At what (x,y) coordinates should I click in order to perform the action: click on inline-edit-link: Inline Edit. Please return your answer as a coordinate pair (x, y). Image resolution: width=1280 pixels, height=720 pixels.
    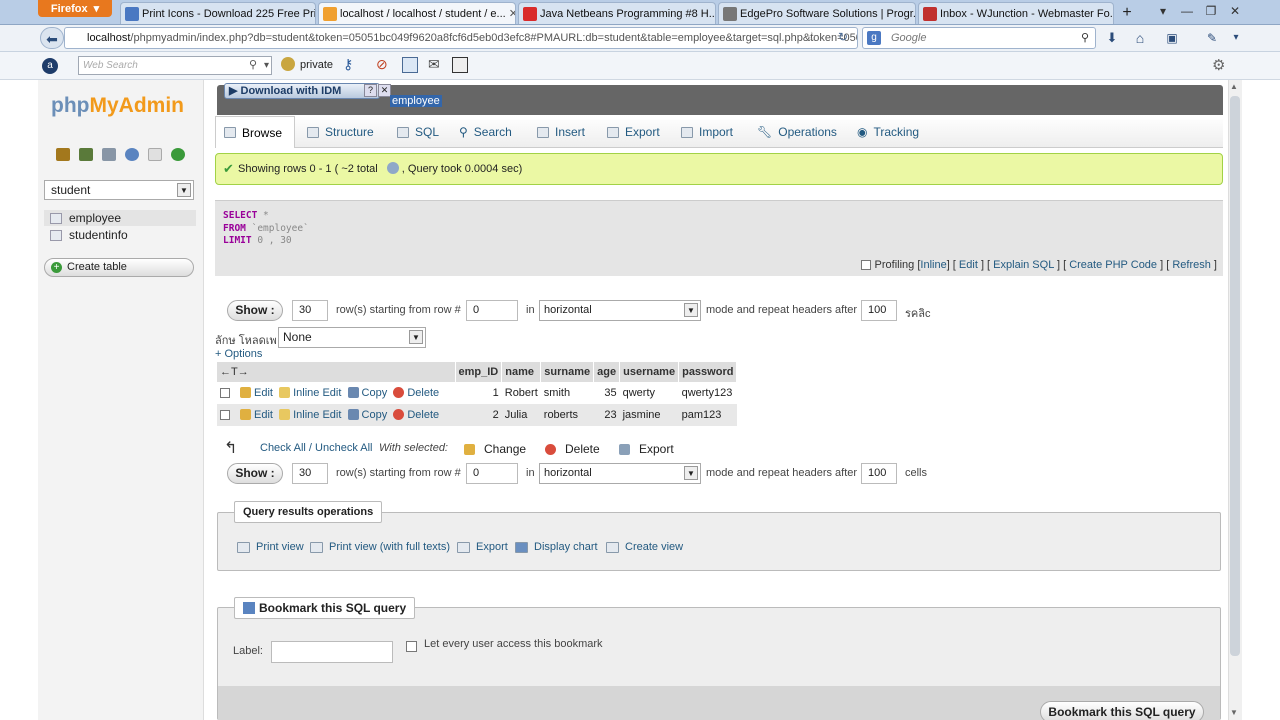
    Looking at the image, I should click on (310, 393).